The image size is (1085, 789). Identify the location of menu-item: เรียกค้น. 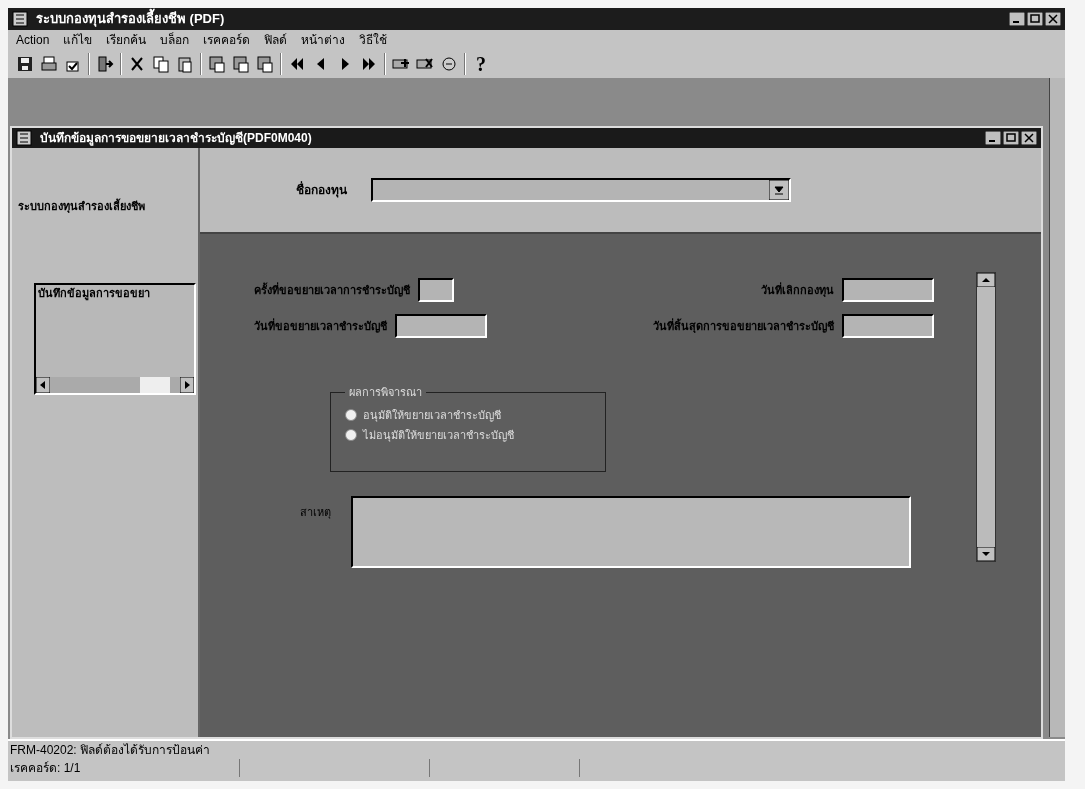
(126, 40).